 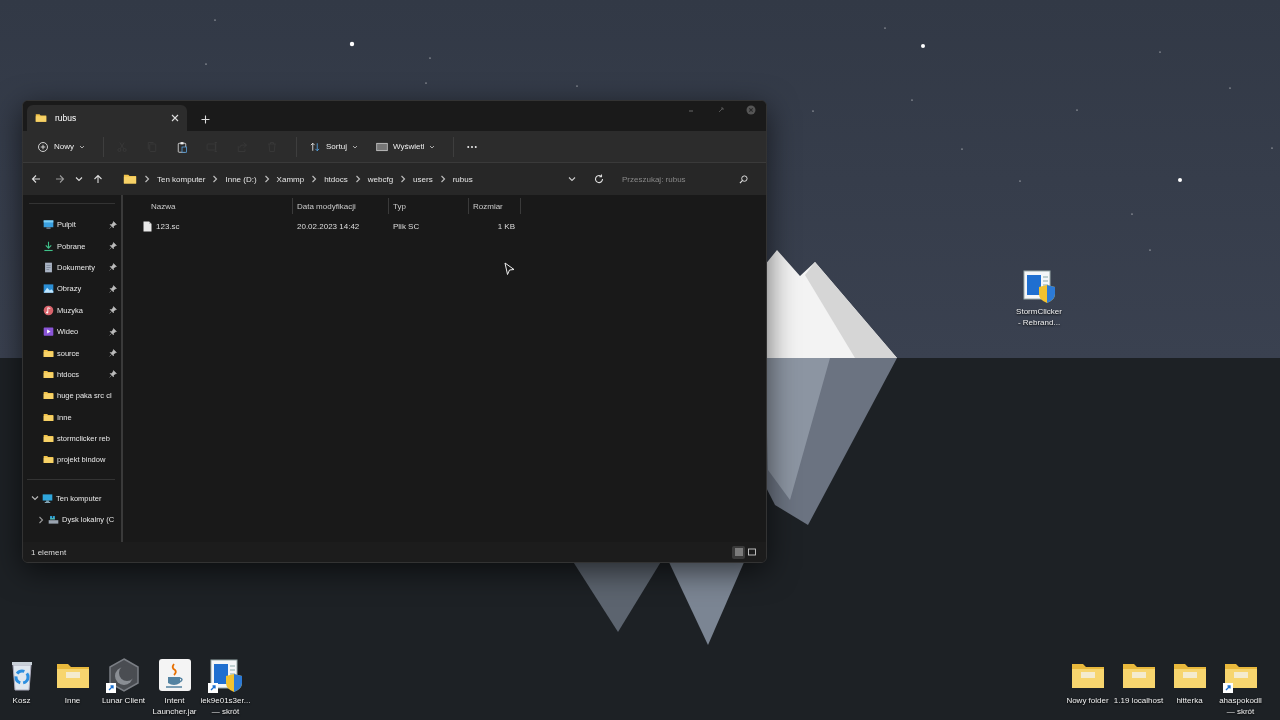 I want to click on breadcrumb-item: Xammp, so click(x=290, y=179).